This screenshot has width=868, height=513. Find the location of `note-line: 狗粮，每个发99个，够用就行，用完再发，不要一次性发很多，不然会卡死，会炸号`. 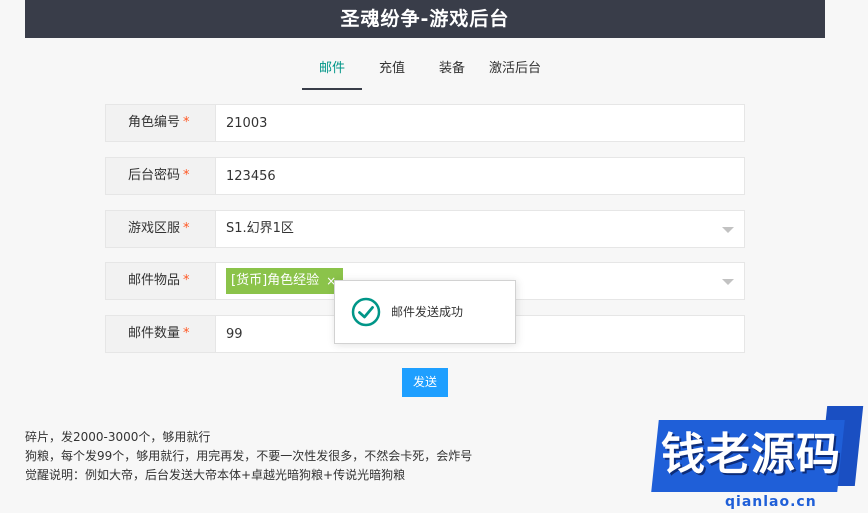

note-line: 狗粮，每个发99个，够用就行，用完再发，不要一次性发很多，不然会卡死，会炸号 is located at coordinates (249, 456).